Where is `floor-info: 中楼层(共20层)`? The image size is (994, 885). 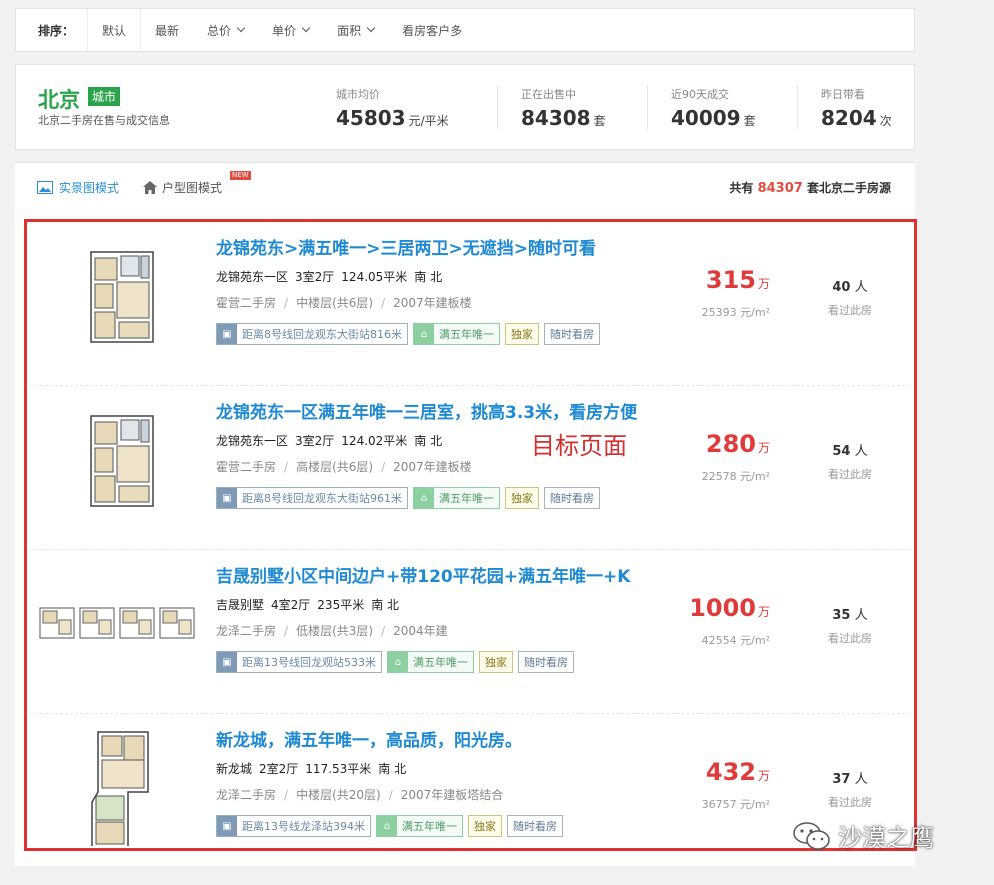 floor-info: 中楼层(共20层) is located at coordinates (338, 795).